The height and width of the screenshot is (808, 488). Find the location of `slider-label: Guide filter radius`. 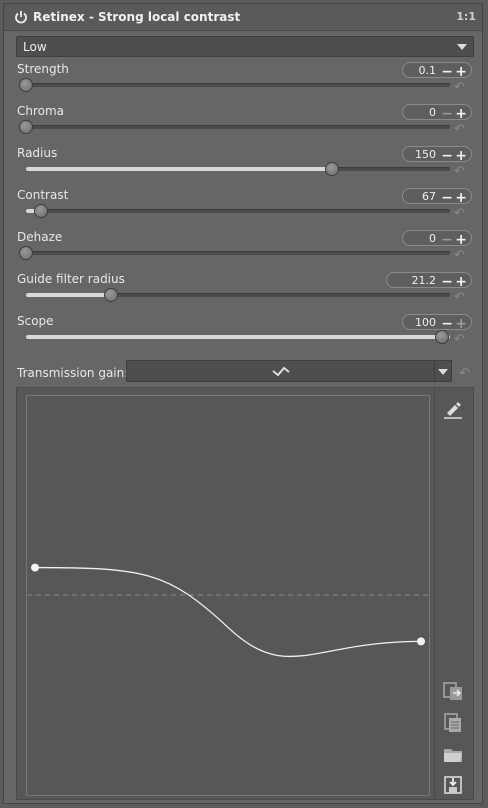

slider-label: Guide filter radius is located at coordinates (71, 279).